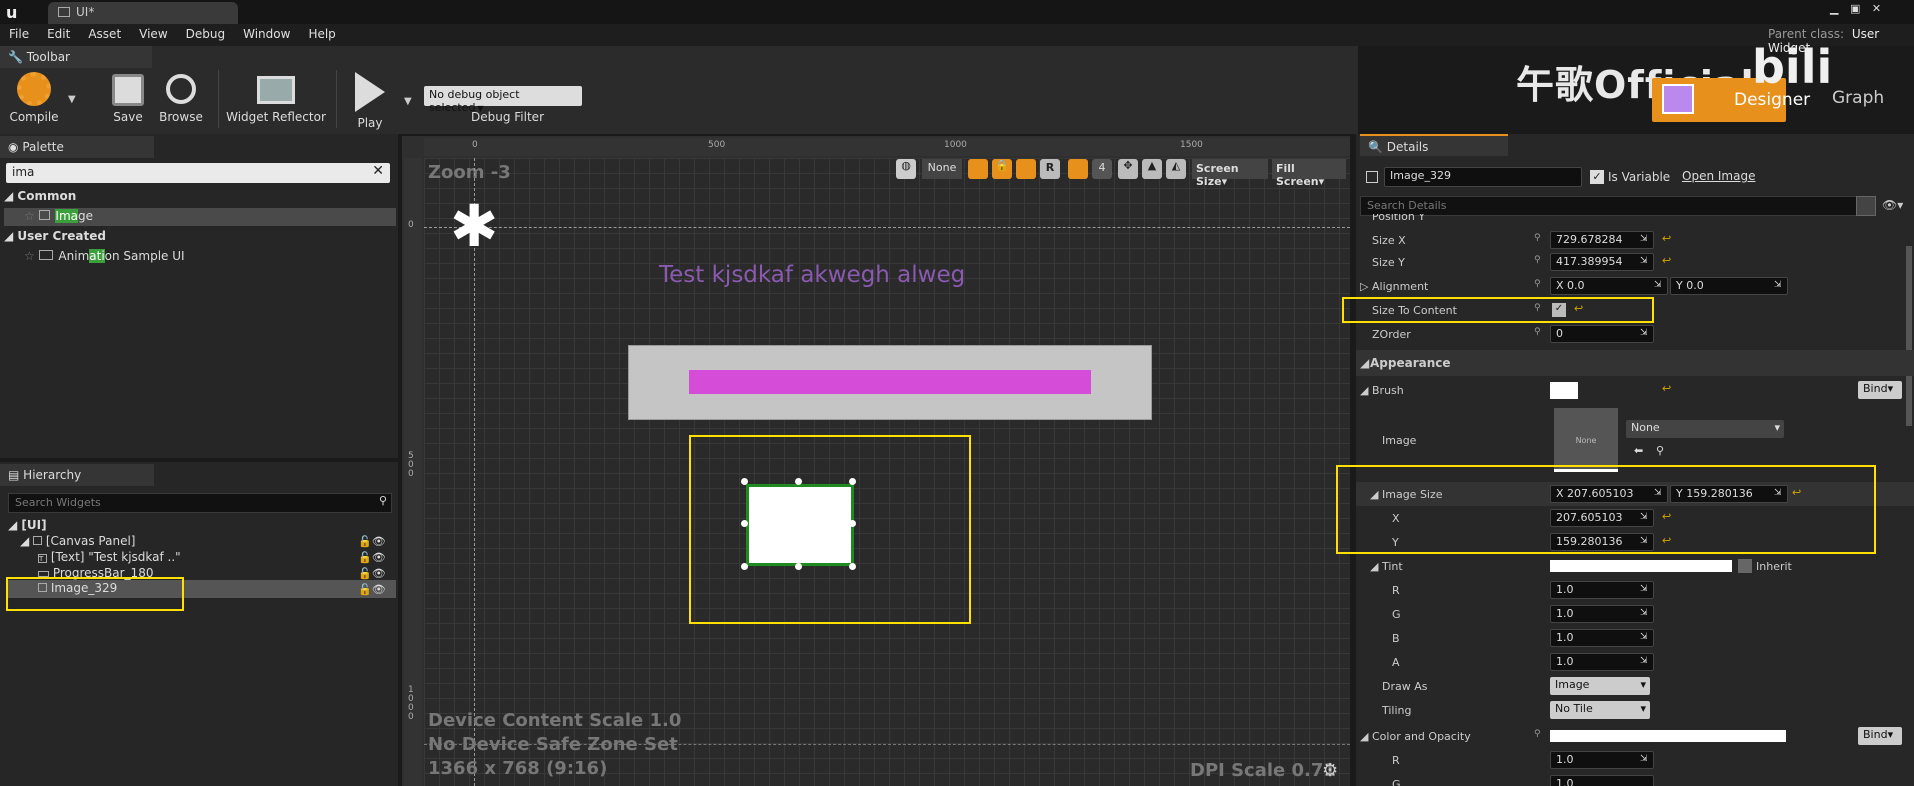 The image size is (1914, 786). What do you see at coordinates (1880, 390) in the screenshot?
I see `brush-bind-dropdown: Bind▾` at bounding box center [1880, 390].